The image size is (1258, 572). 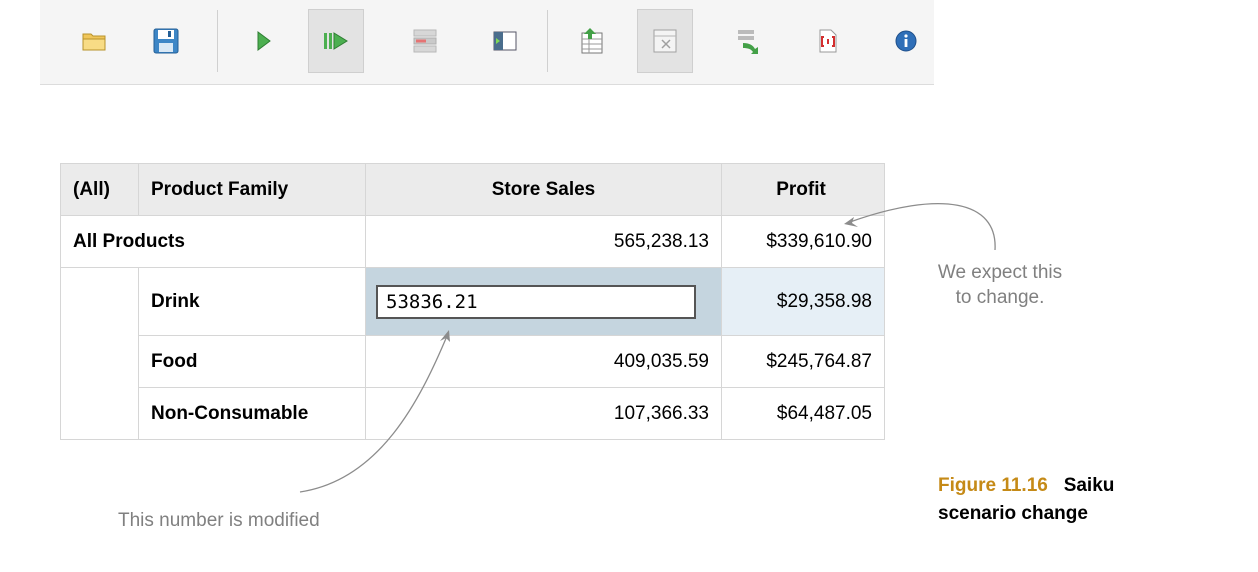 I want to click on figure-caption: Figure 11.16 Saiku scenario change, so click(x=1026, y=500).